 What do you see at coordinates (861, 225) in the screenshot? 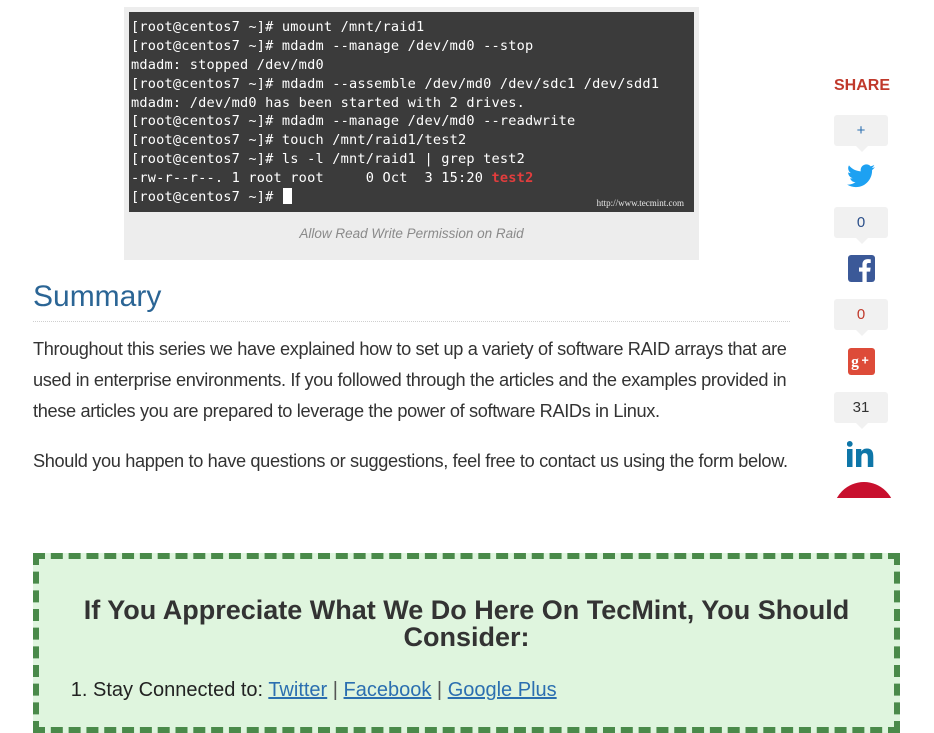
I see `twitter-share-count: 0` at bounding box center [861, 225].